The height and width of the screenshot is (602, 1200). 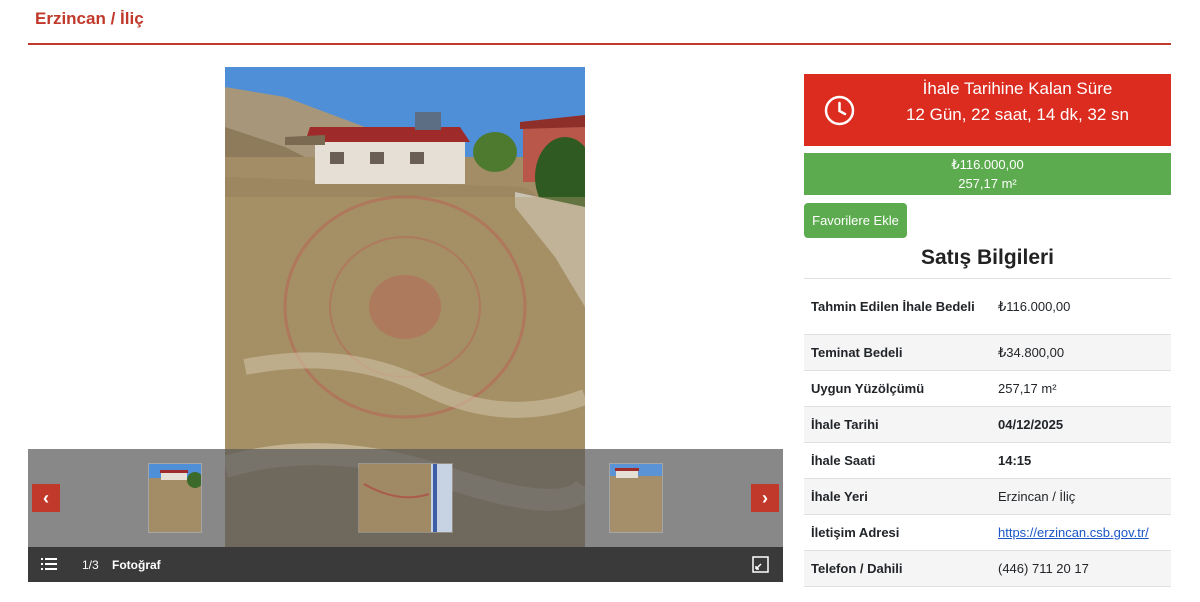 What do you see at coordinates (599, 44) in the screenshot?
I see `title-divider` at bounding box center [599, 44].